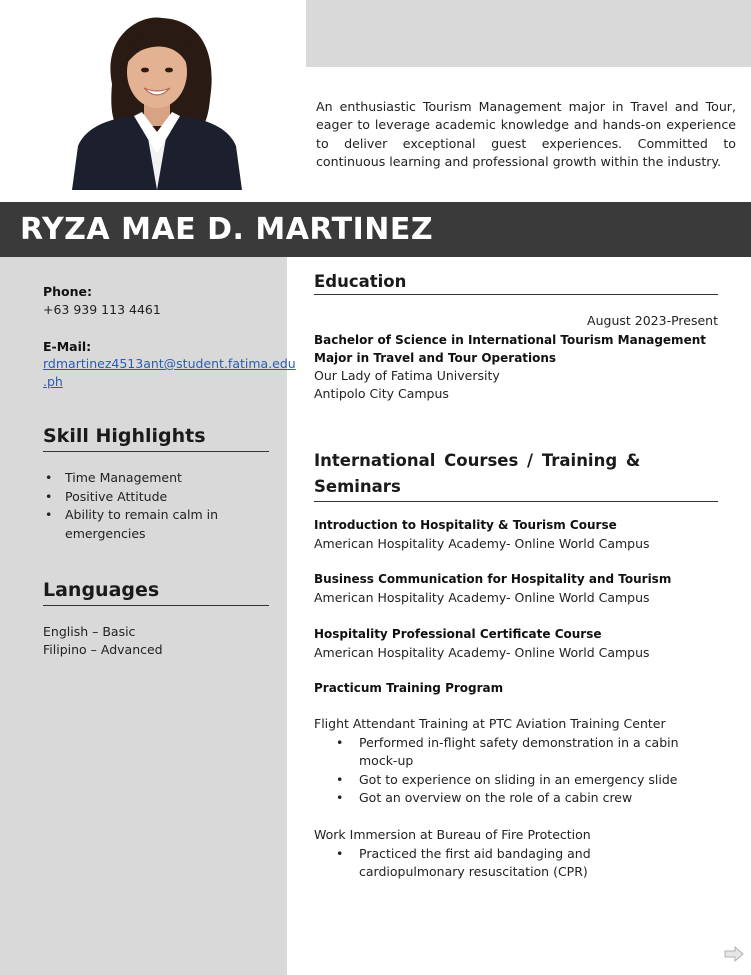 The image size is (751, 975). I want to click on phone-value: +63 939 113 4461, so click(102, 309).